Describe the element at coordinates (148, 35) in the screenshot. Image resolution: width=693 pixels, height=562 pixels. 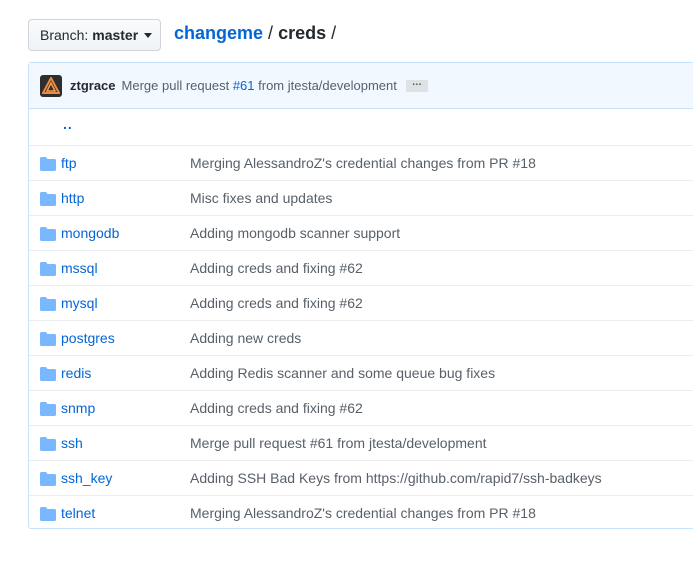
I see `caret-down-icon` at that location.